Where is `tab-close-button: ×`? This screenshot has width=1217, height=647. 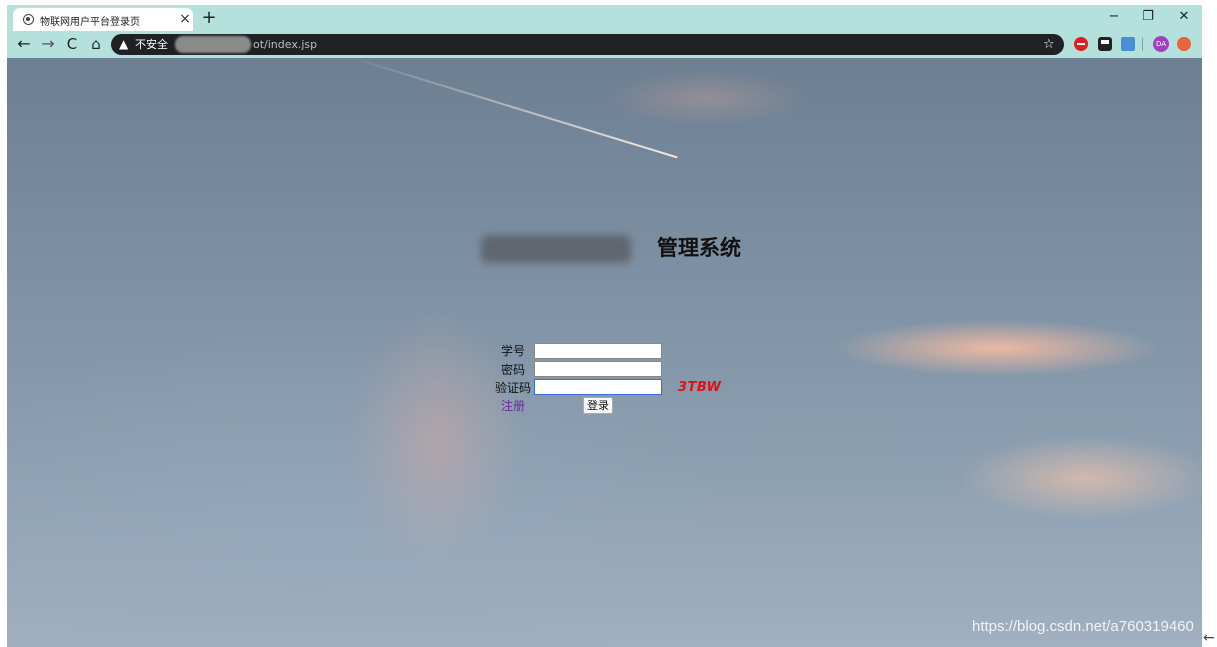 tab-close-button: × is located at coordinates (185, 19).